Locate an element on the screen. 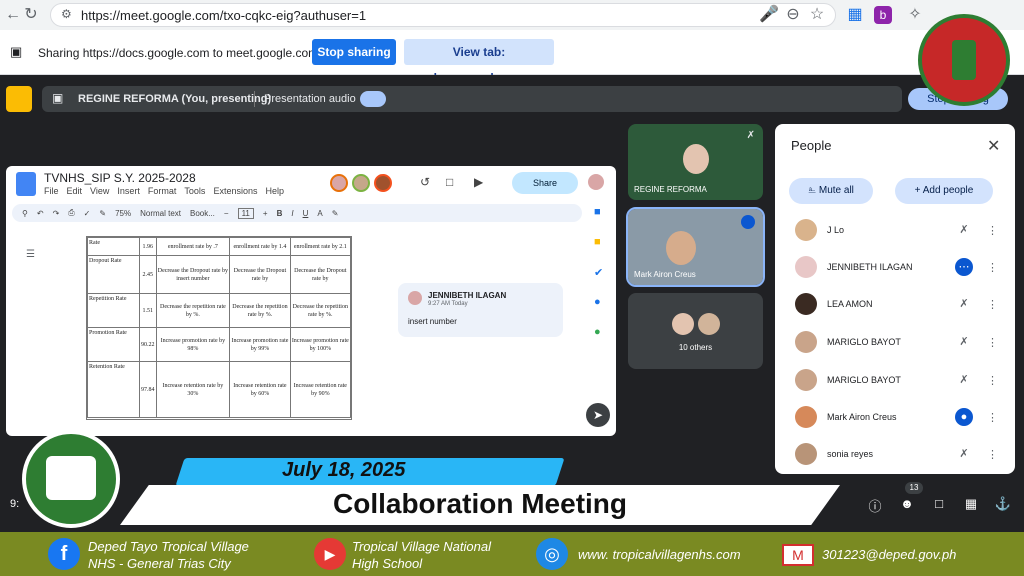 This screenshot has height=576, width=1024. history-icon: ↺ is located at coordinates (425, 182).